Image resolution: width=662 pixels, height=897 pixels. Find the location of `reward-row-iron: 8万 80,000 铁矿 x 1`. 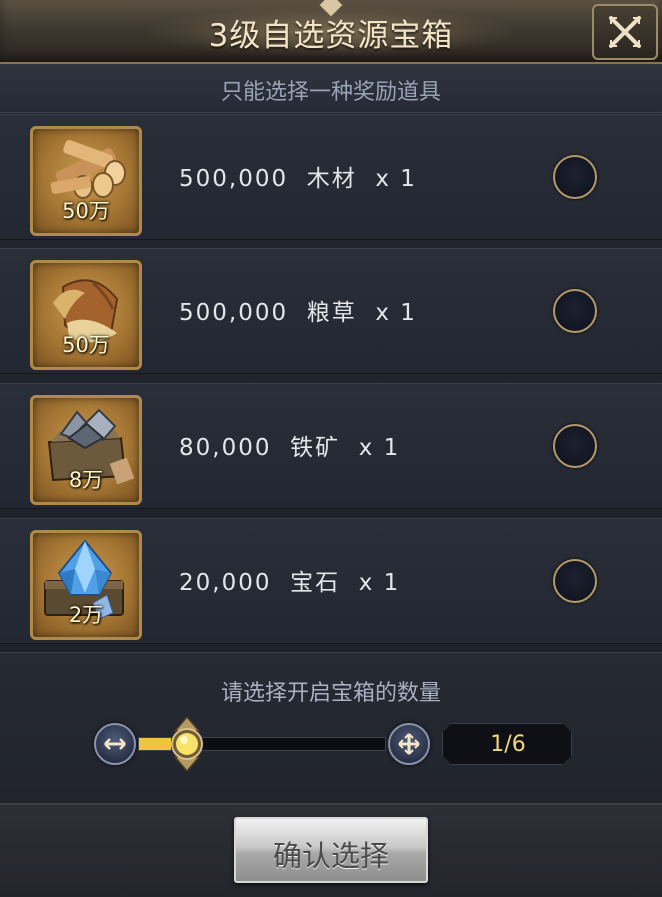

reward-row-iron: 8万 80,000 铁矿 x 1 is located at coordinates (331, 446).